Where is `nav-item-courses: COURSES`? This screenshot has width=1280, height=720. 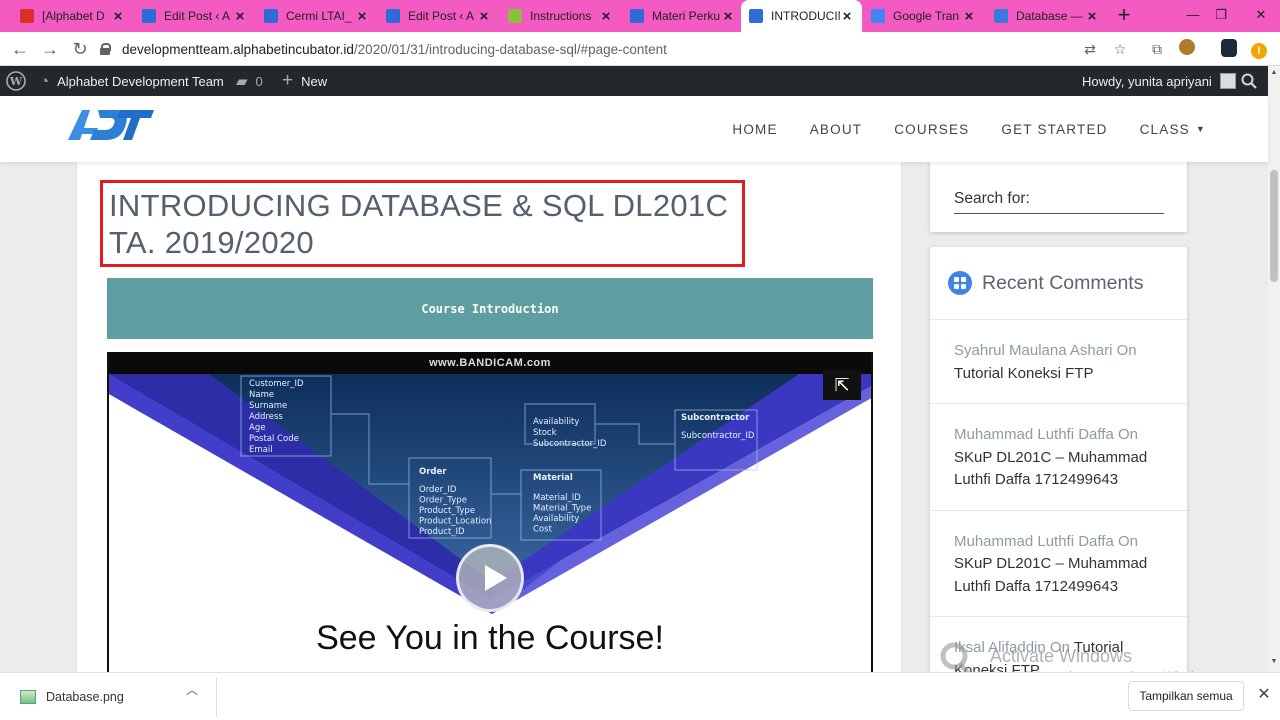 nav-item-courses: COURSES is located at coordinates (931, 129).